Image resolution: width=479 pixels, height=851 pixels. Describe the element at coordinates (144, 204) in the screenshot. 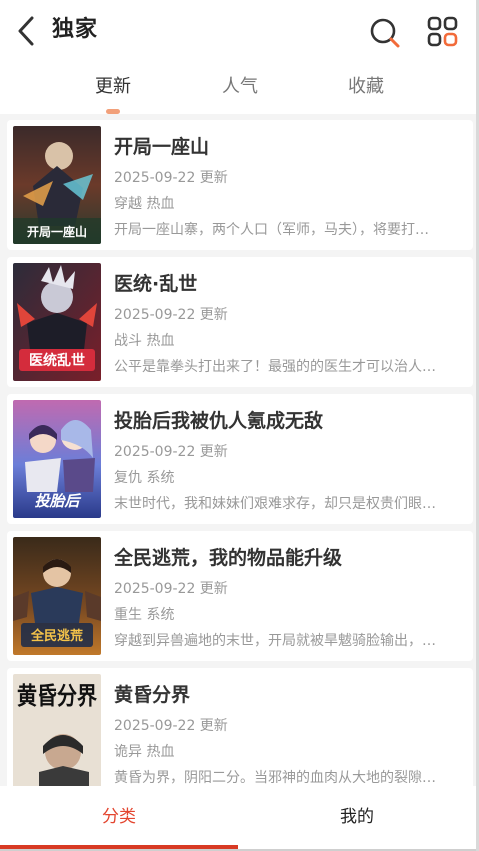

I see `comic-tags: 穿越 热血` at that location.